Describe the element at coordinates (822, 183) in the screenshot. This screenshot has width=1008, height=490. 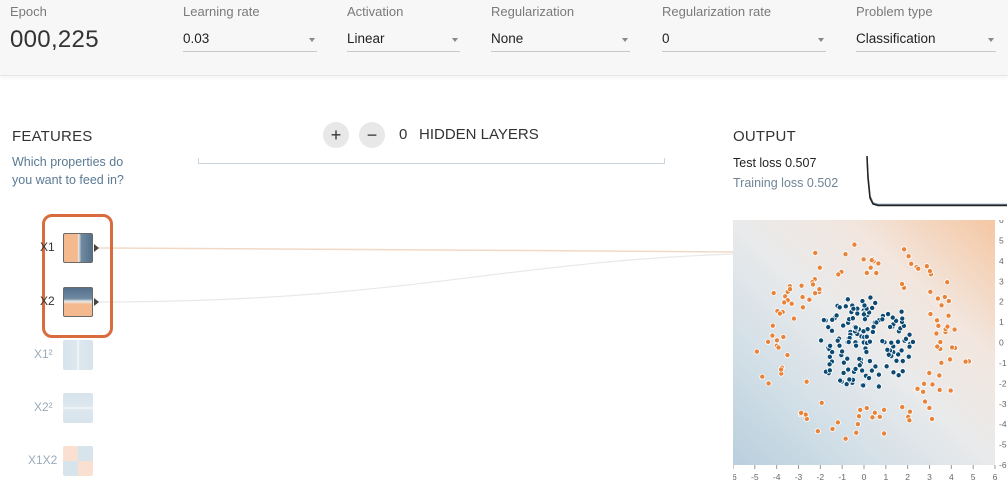
I see `training-loss-value: 0.502` at that location.